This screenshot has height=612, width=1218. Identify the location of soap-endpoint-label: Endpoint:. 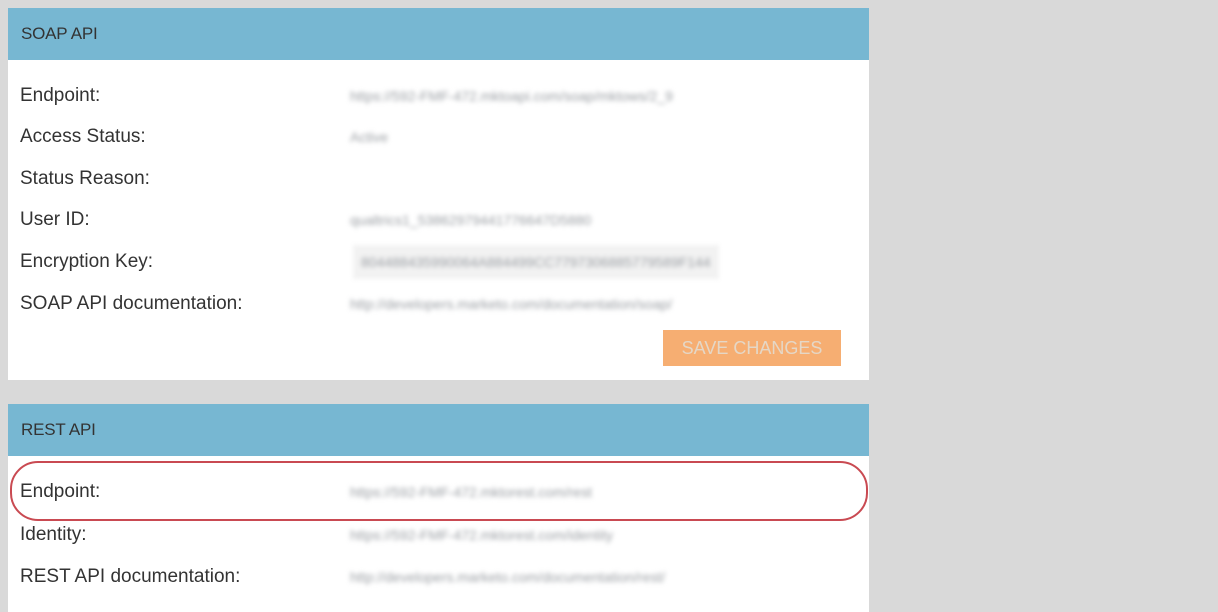
(60, 95).